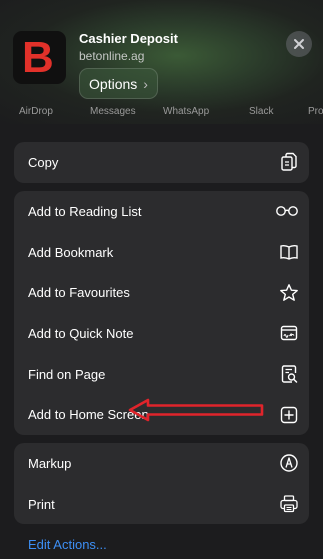 The width and height of the screenshot is (323, 559). What do you see at coordinates (161, 374) in the screenshot?
I see `action-find-on-page: Find on Page` at bounding box center [161, 374].